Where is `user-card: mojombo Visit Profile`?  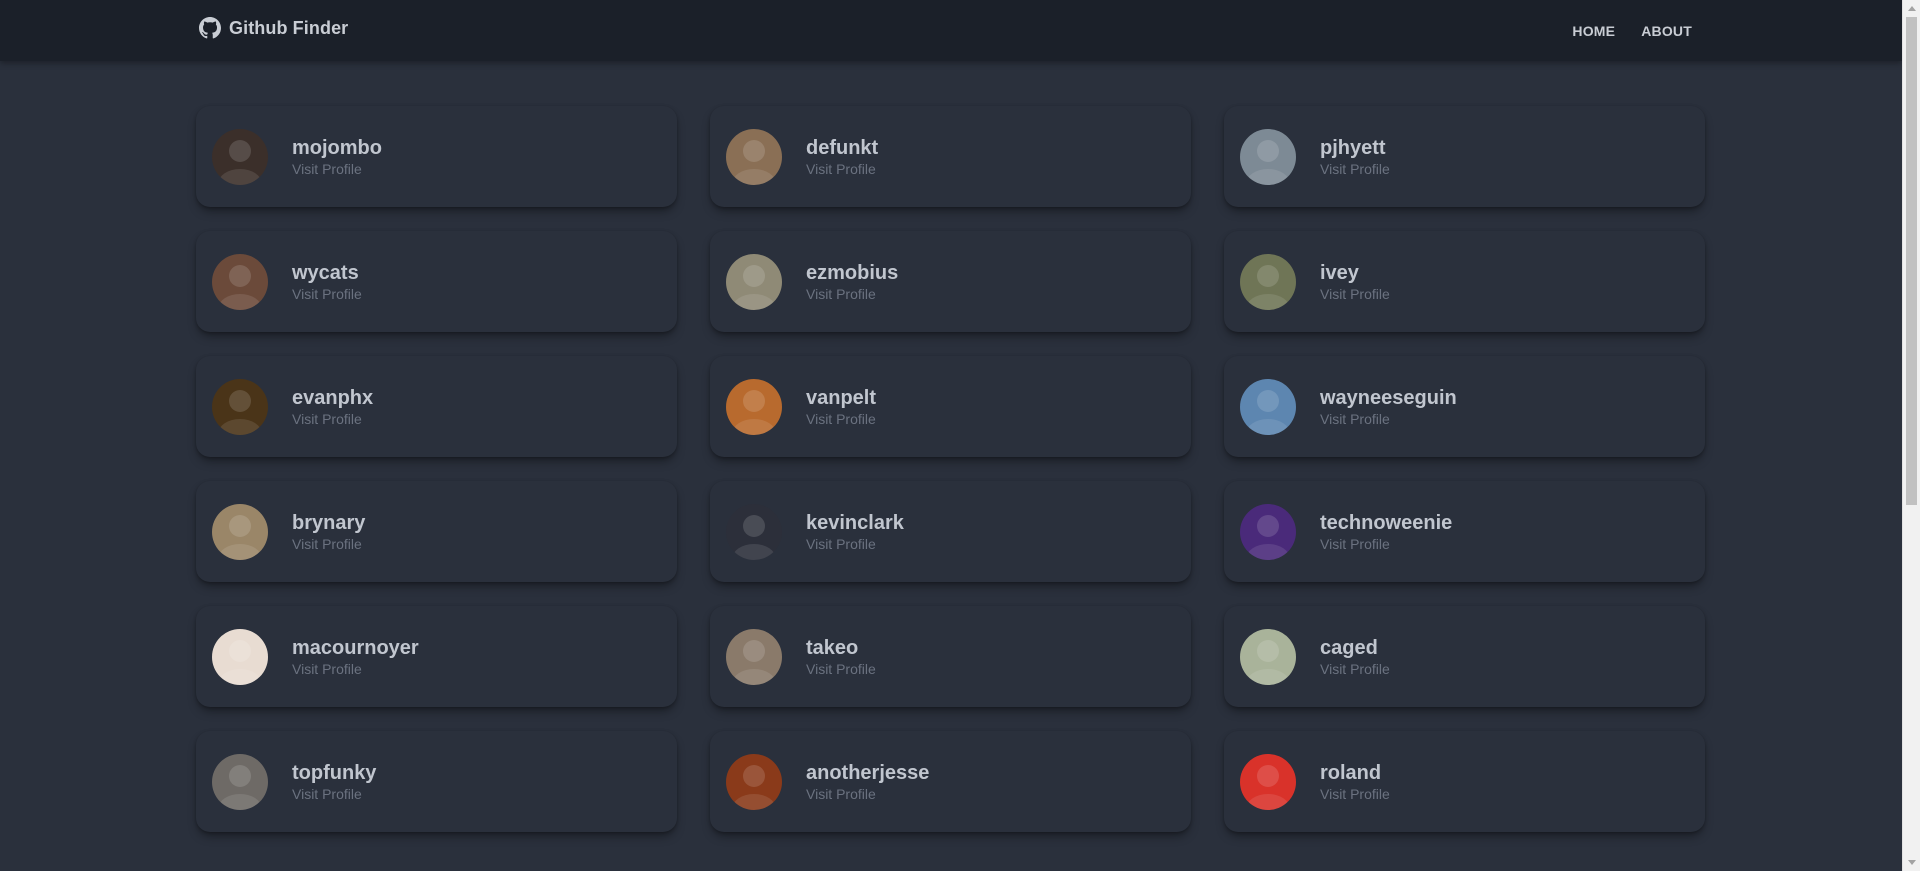 user-card: mojombo Visit Profile is located at coordinates (436, 156).